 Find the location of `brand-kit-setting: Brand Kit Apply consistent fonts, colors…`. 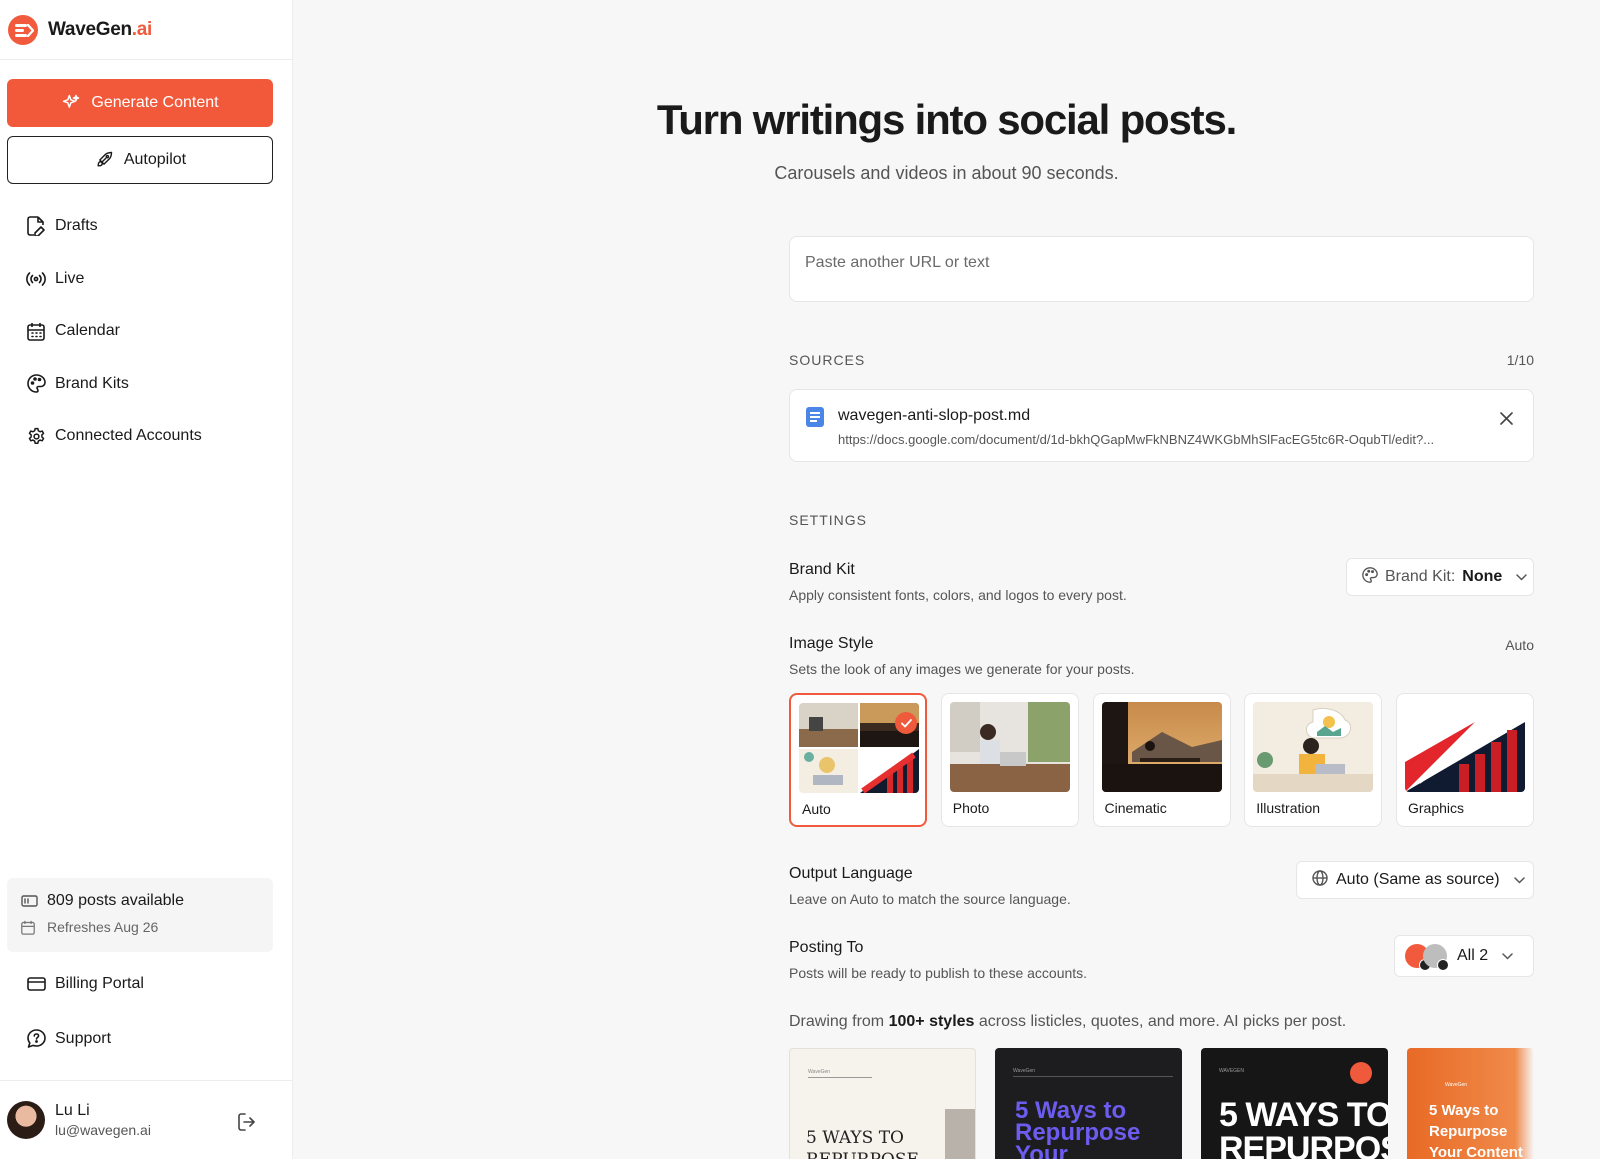

brand-kit-setting: Brand Kit Apply consistent fonts, colors… is located at coordinates (1161, 580).